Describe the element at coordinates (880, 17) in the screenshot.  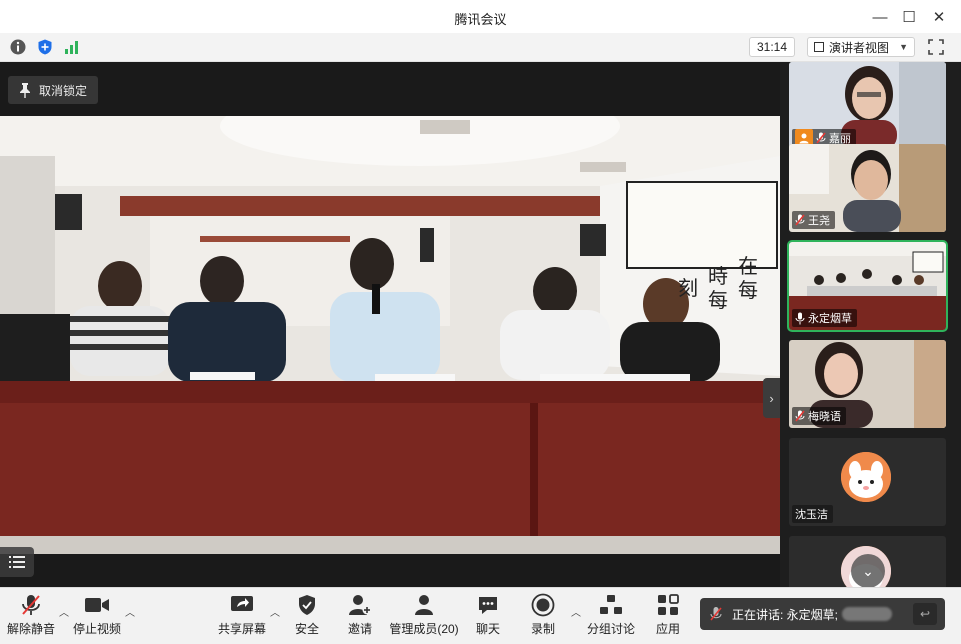
I see `minimize-button: —` at that location.